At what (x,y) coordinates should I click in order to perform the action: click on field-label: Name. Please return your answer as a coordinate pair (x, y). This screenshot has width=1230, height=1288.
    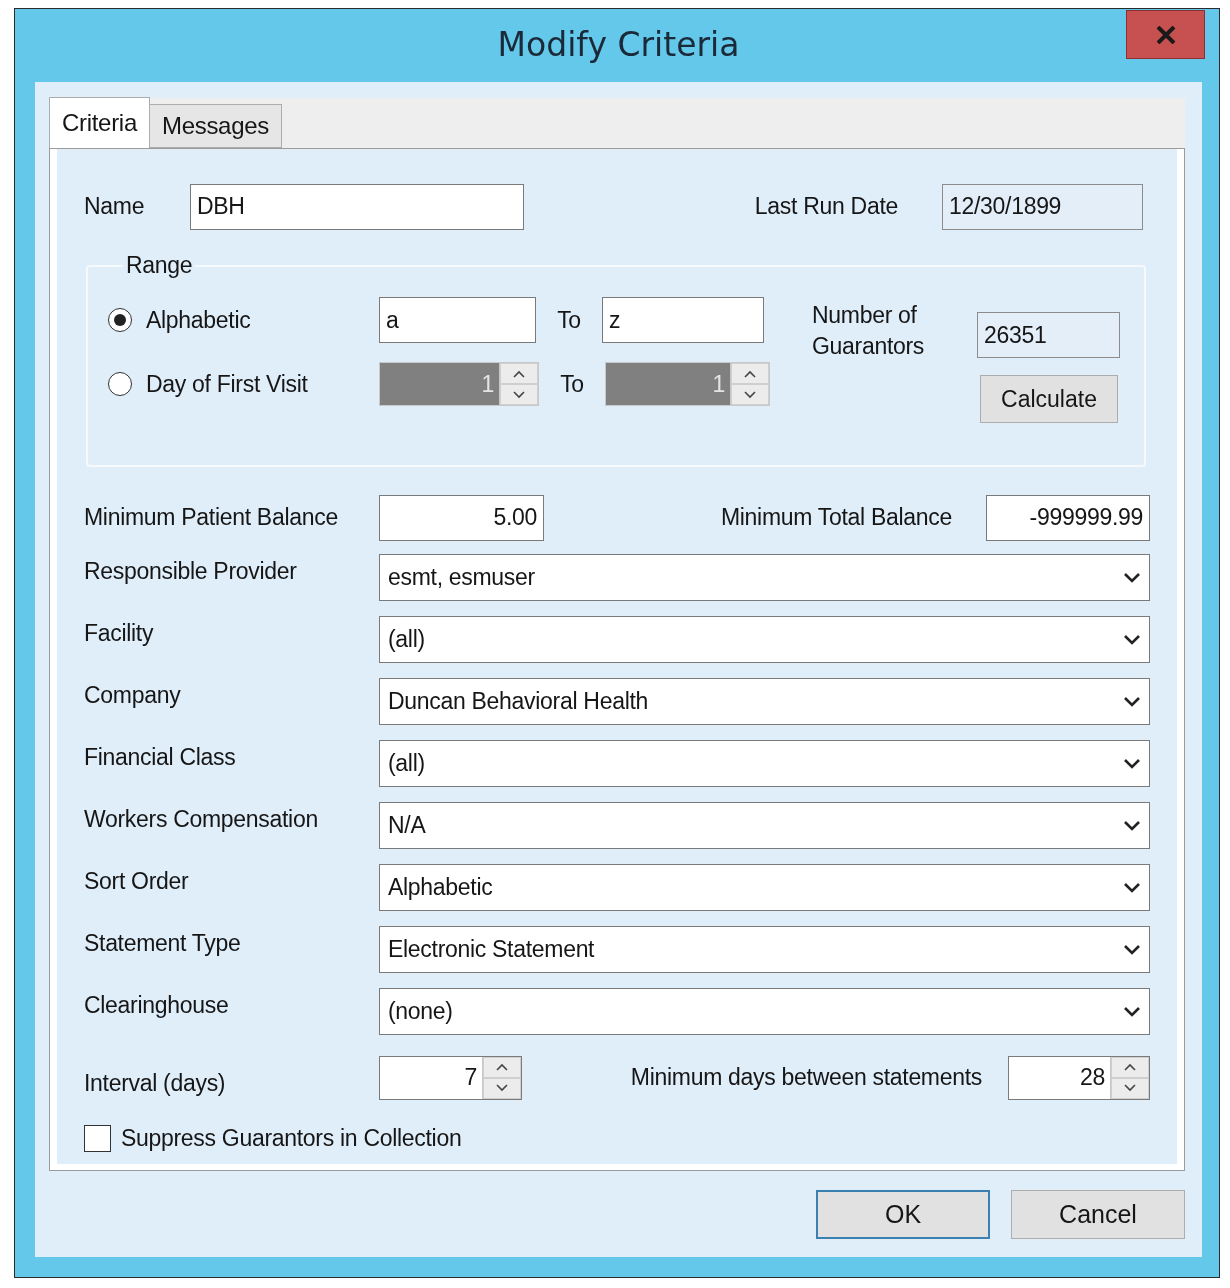
    Looking at the image, I should click on (115, 206).